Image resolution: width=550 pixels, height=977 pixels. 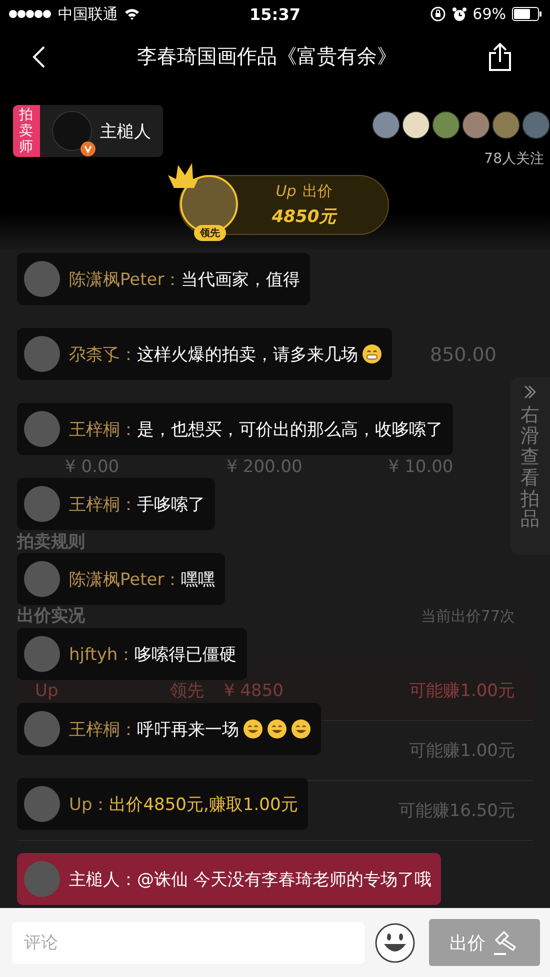 What do you see at coordinates (489, 14) in the screenshot?
I see `battery-text: 69%` at bounding box center [489, 14].